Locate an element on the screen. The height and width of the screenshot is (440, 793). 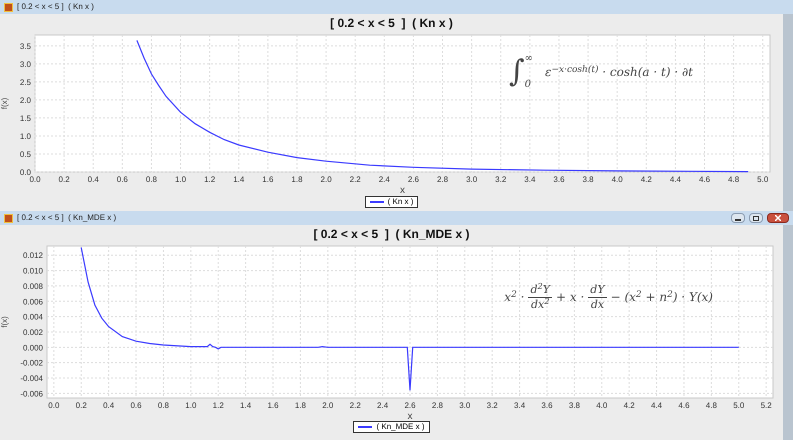
y-tick-label: 0.010 is located at coordinates (32, 271).